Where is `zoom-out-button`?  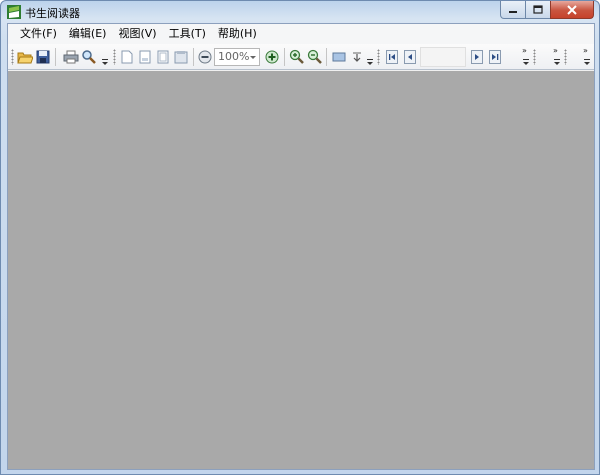 zoom-out-button is located at coordinates (205, 57).